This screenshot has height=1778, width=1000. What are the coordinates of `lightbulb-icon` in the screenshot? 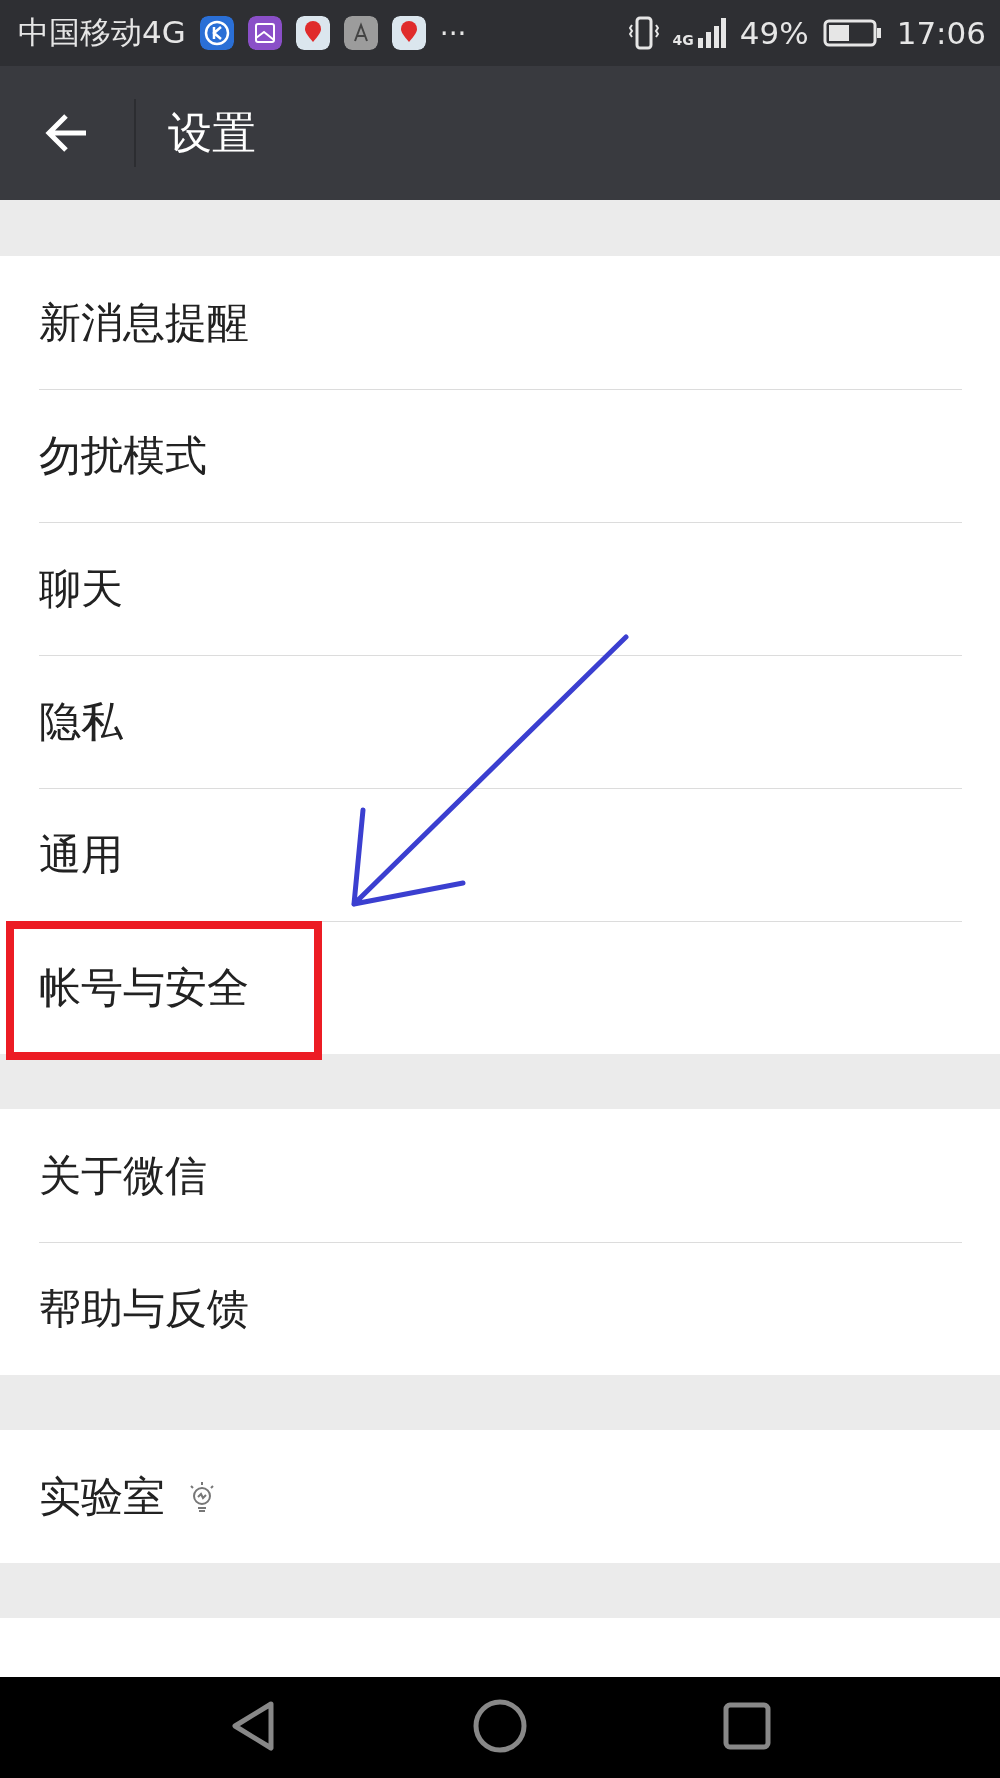 It's located at (202, 1496).